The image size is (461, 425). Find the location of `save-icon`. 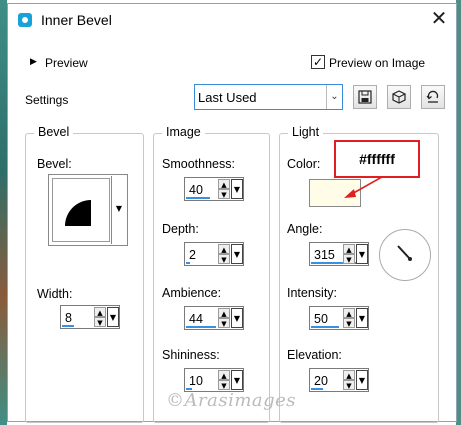

save-icon is located at coordinates (365, 97).